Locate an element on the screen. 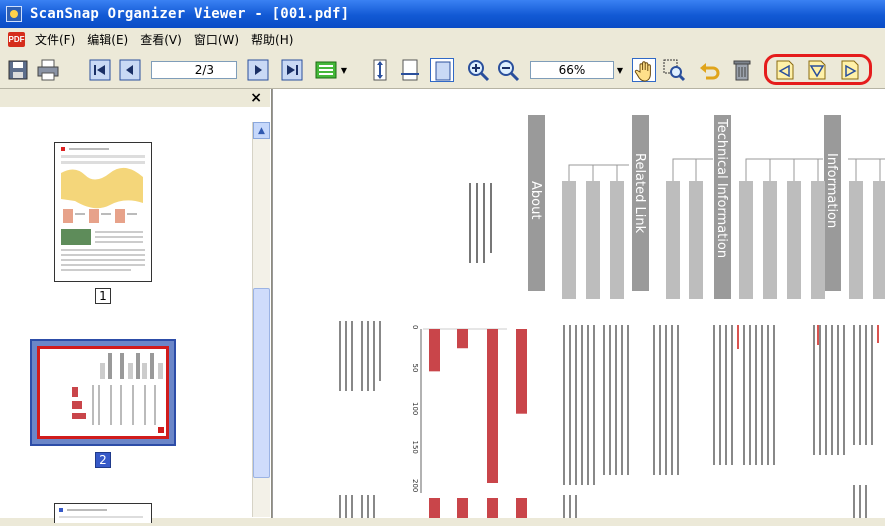  chart-tick-label: 100 is located at coordinates (415, 408).